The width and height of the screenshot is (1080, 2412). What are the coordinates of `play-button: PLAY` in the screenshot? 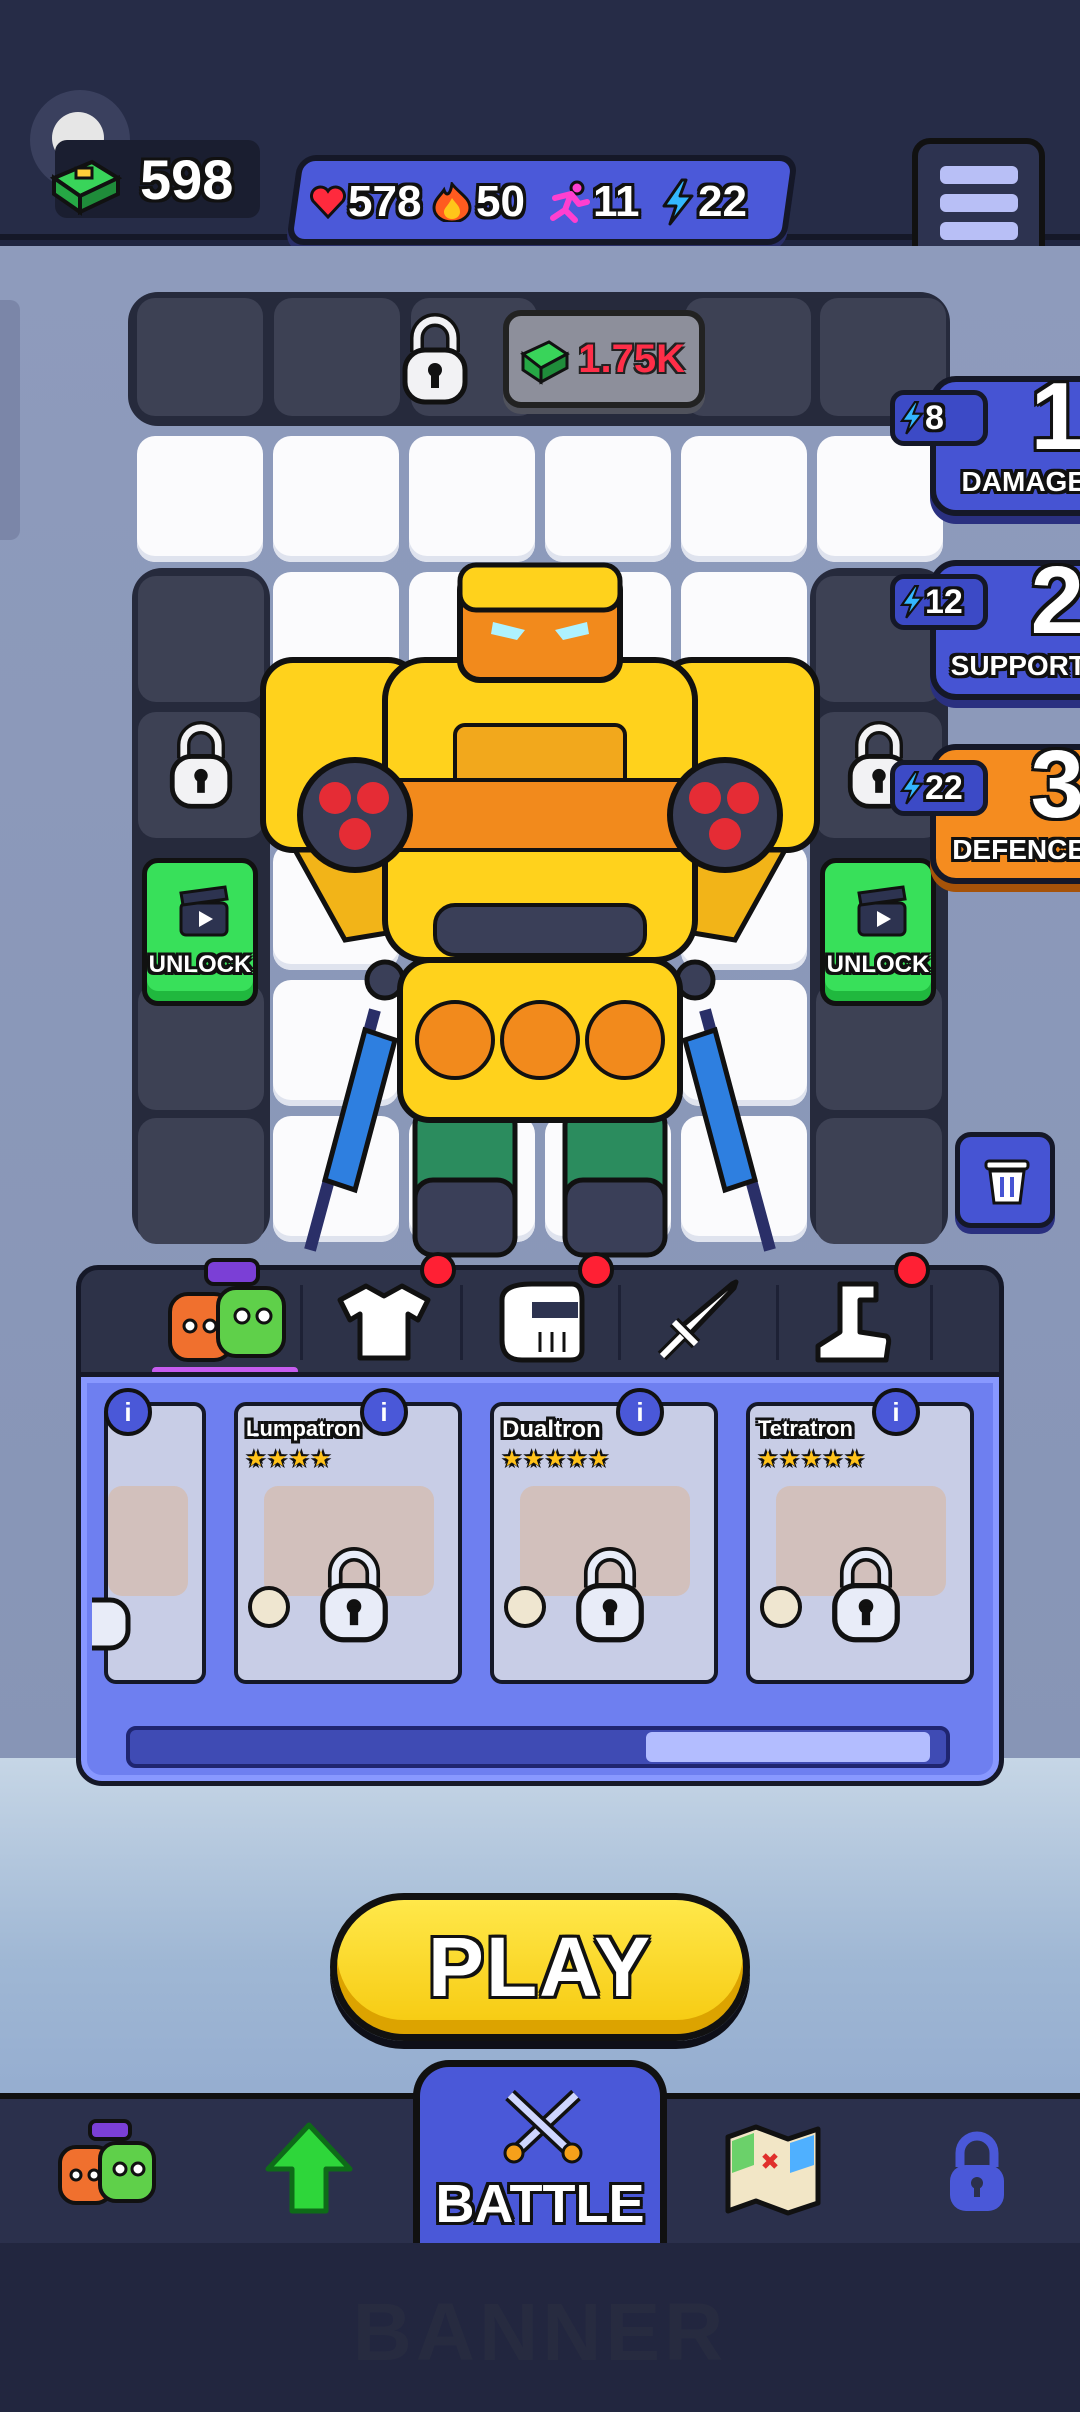 It's located at (540, 1967).